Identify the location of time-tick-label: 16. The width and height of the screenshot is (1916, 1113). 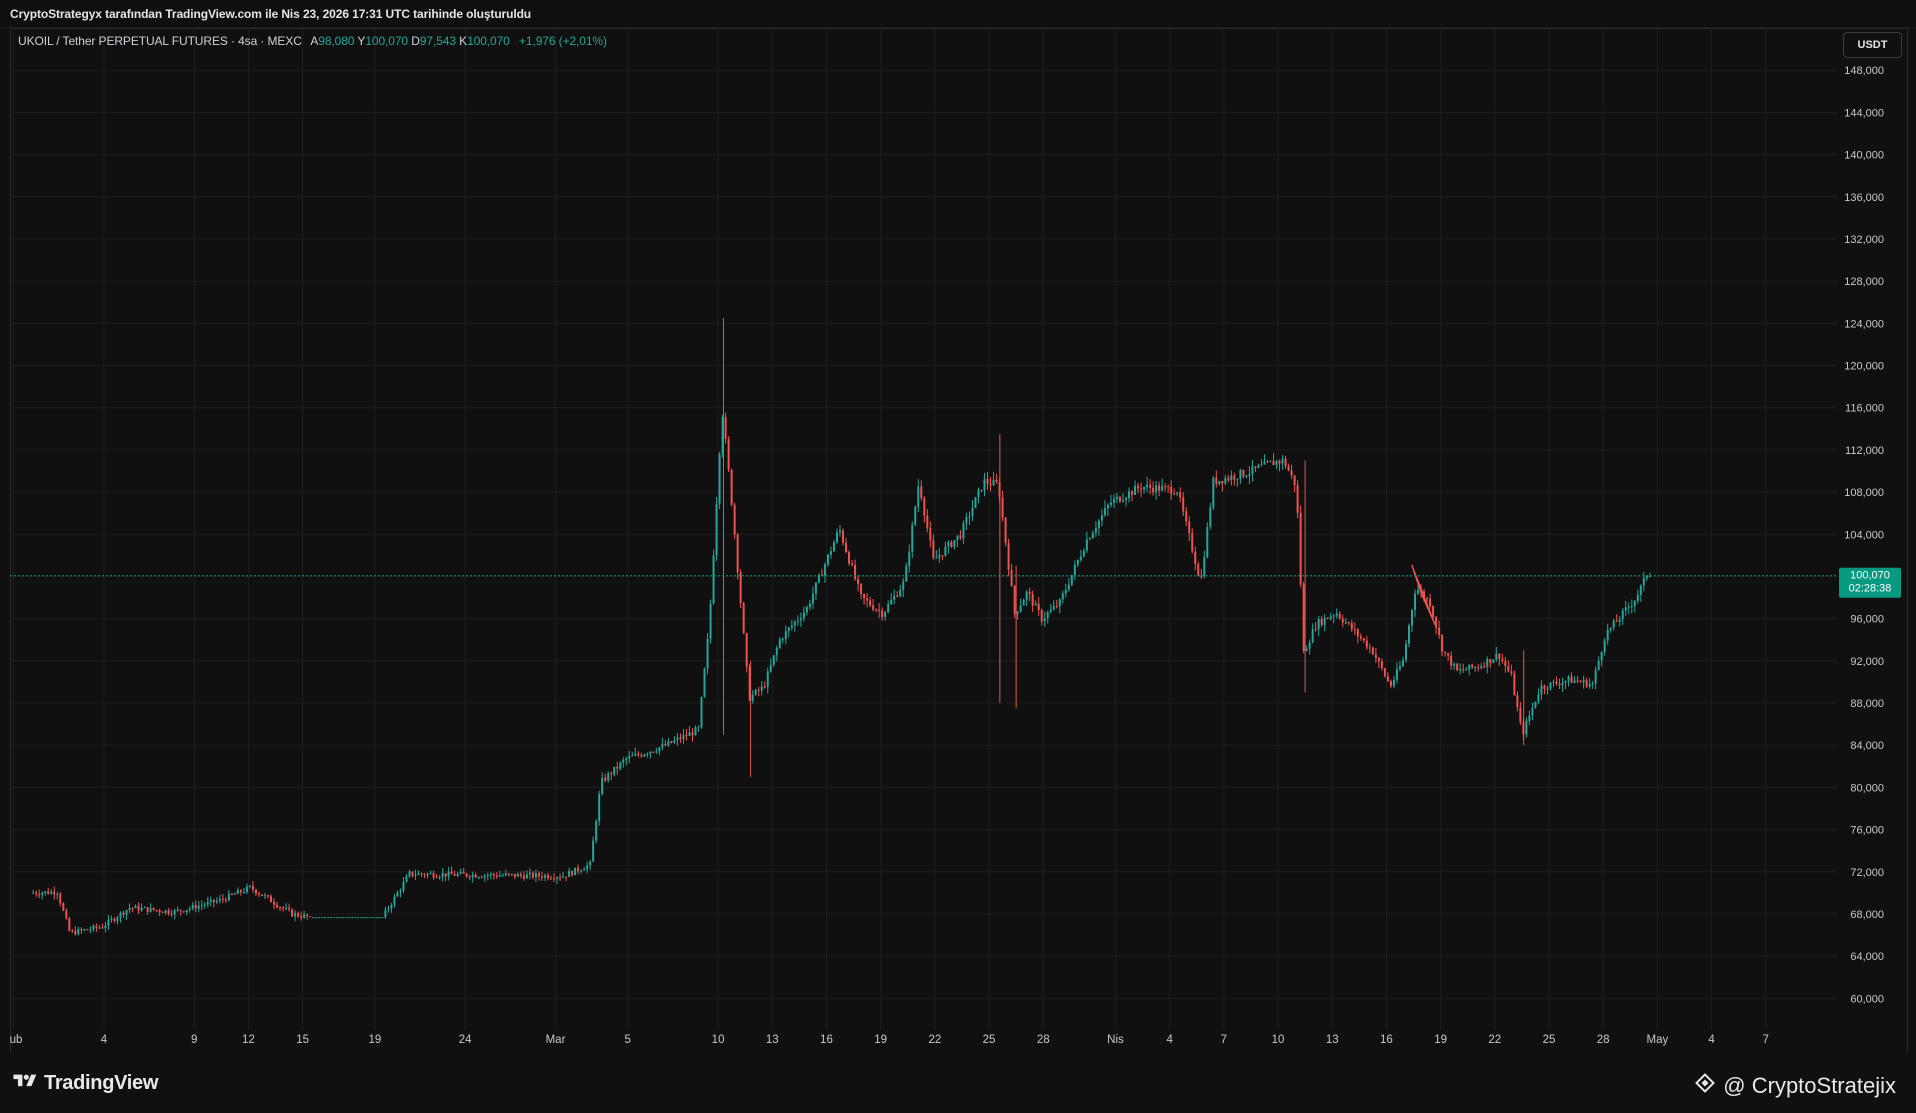
(826, 1040).